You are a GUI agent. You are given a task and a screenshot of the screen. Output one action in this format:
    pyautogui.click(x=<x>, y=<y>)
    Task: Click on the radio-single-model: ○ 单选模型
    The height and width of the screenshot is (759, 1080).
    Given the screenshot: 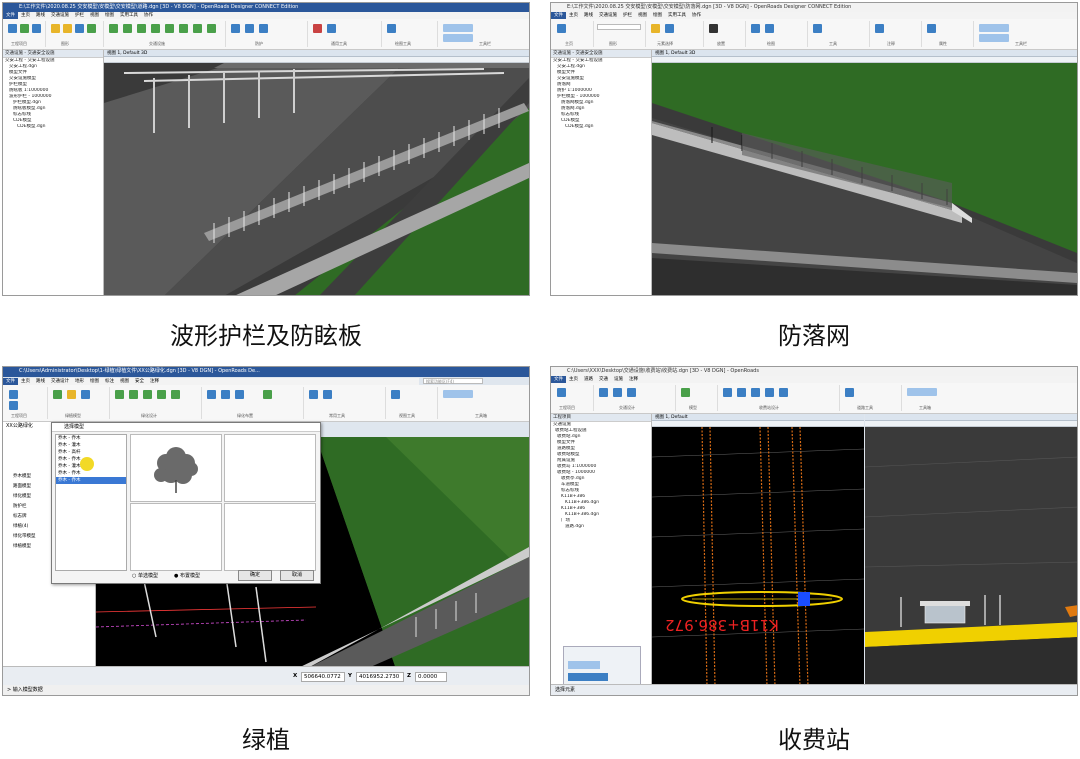 What is the action you would take?
    pyautogui.click(x=145, y=575)
    